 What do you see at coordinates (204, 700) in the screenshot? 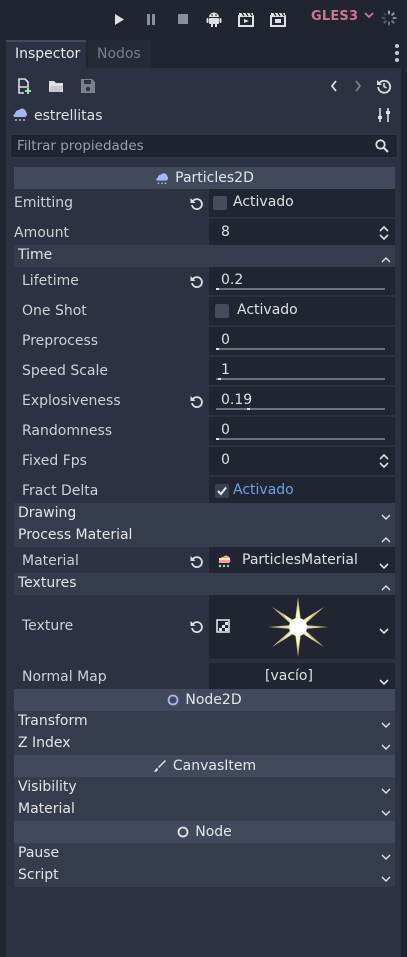
I see `section-node2d: Node2D` at bounding box center [204, 700].